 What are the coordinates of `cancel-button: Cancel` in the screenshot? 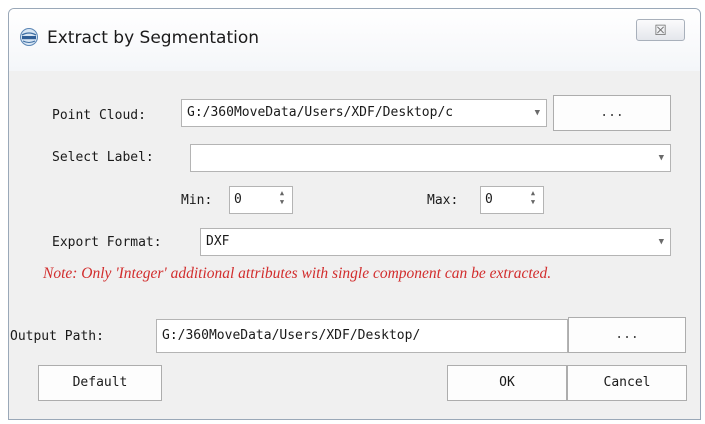 It's located at (627, 383).